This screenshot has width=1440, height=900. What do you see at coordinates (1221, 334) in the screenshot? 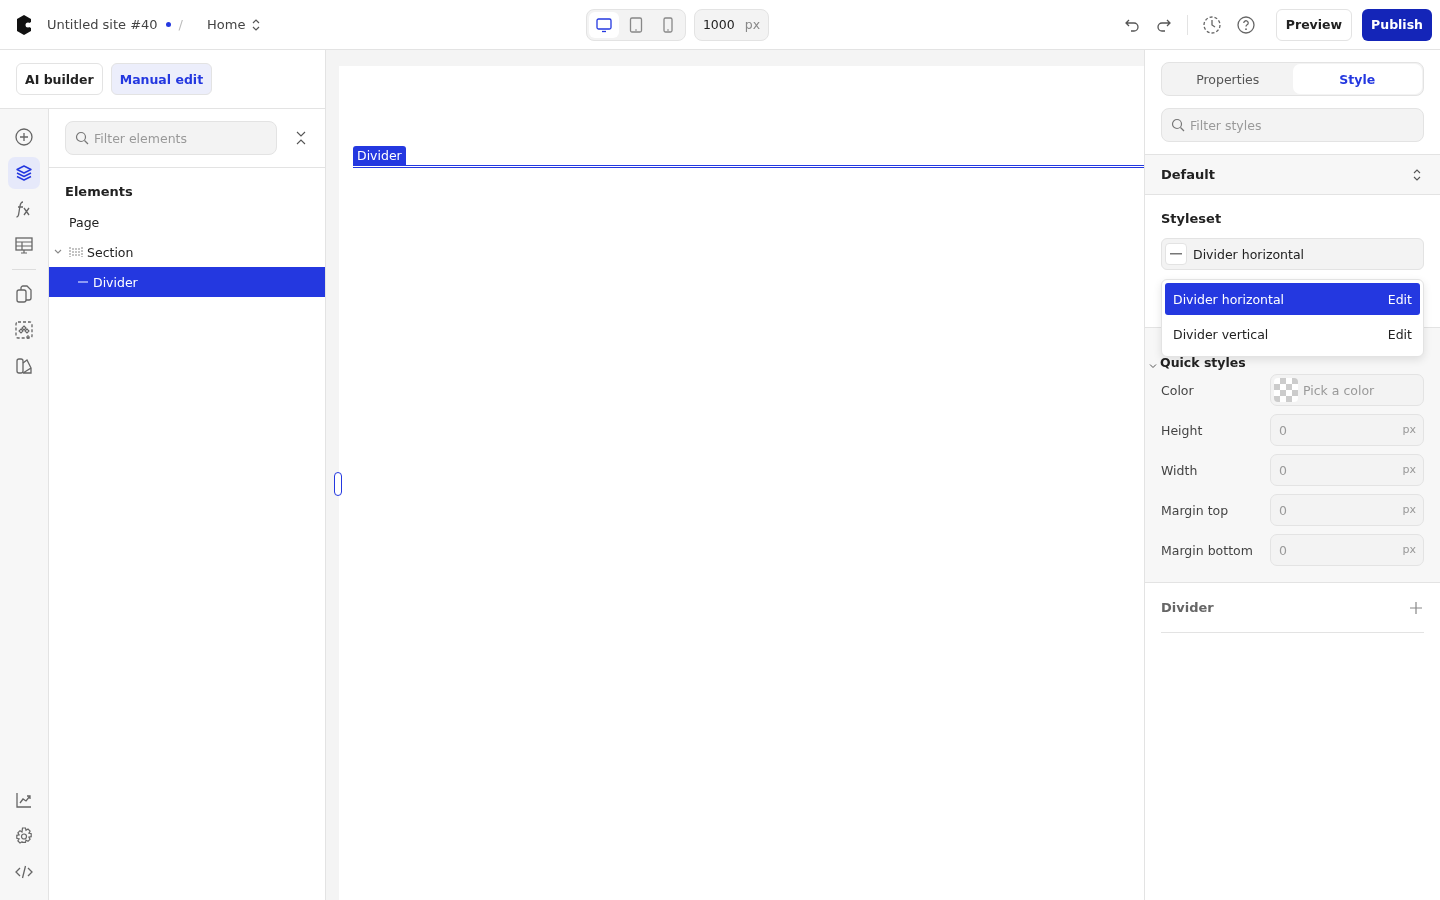
I see `option-label: Divider vertical` at bounding box center [1221, 334].